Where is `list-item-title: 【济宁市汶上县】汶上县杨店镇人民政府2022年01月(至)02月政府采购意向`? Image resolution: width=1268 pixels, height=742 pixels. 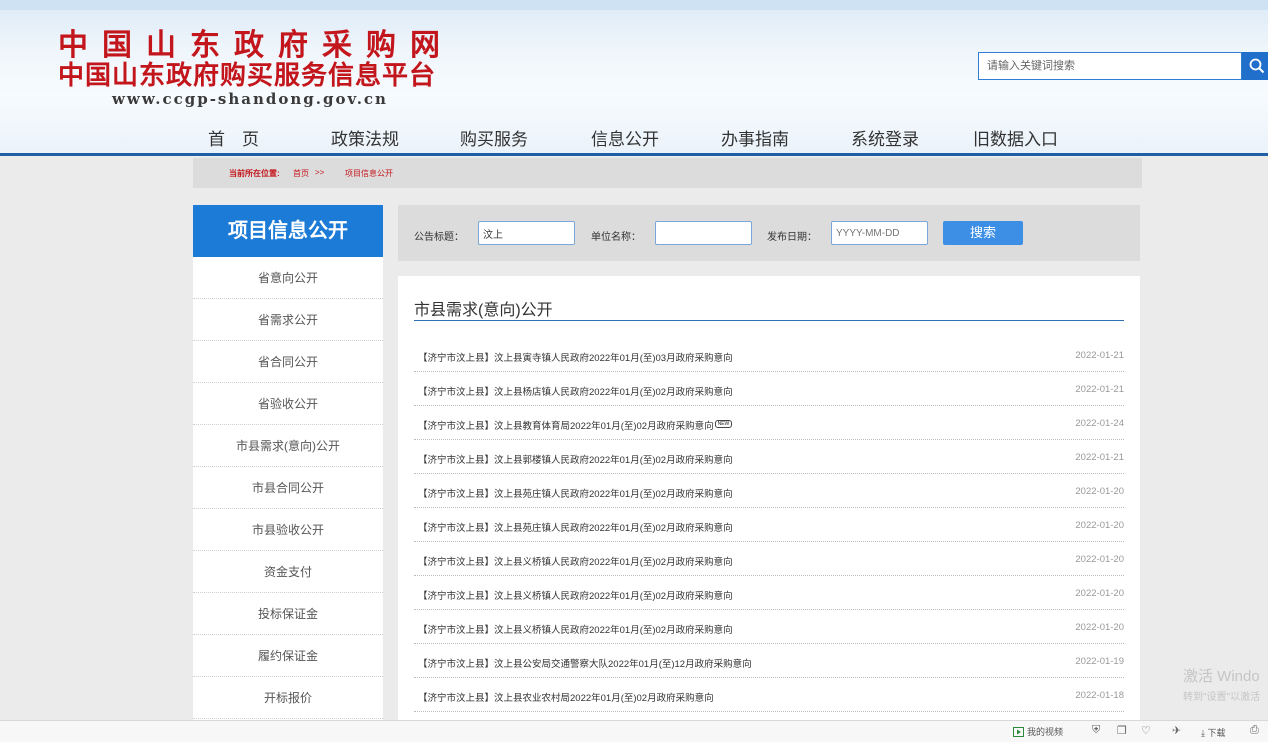 list-item-title: 【济宁市汶上县】汶上县杨店镇人民政府2022年01月(至)02月政府采购意向 is located at coordinates (575, 391).